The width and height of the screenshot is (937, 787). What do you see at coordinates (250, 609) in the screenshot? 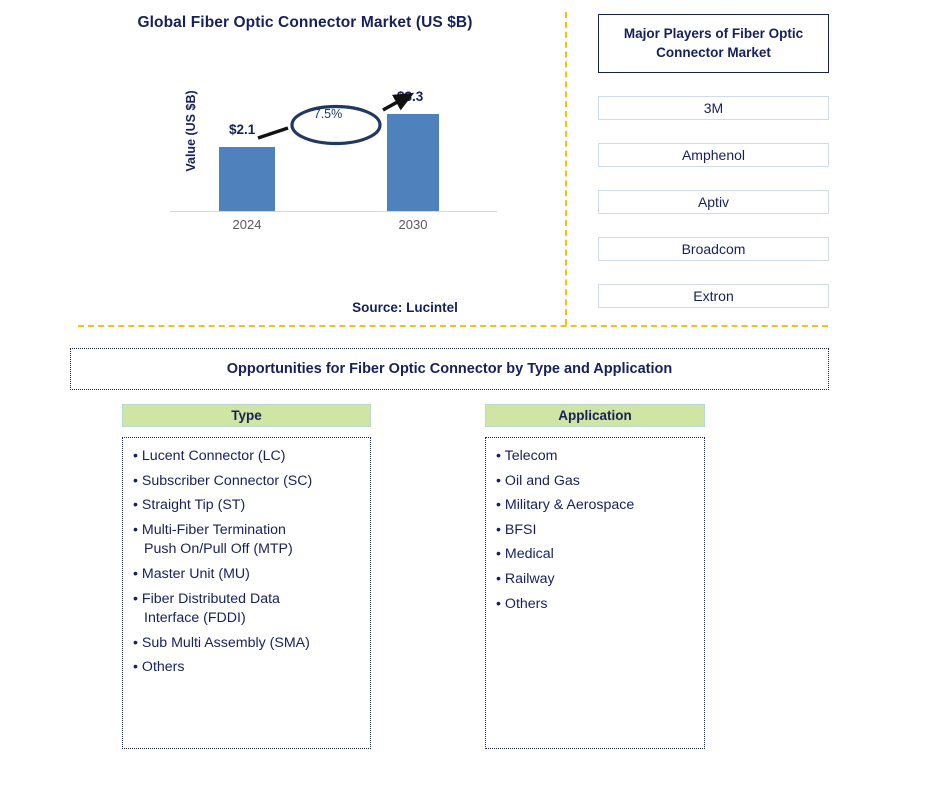
I see `list-item: Fiber Distributed Data Interface (FDDI)` at bounding box center [250, 609].